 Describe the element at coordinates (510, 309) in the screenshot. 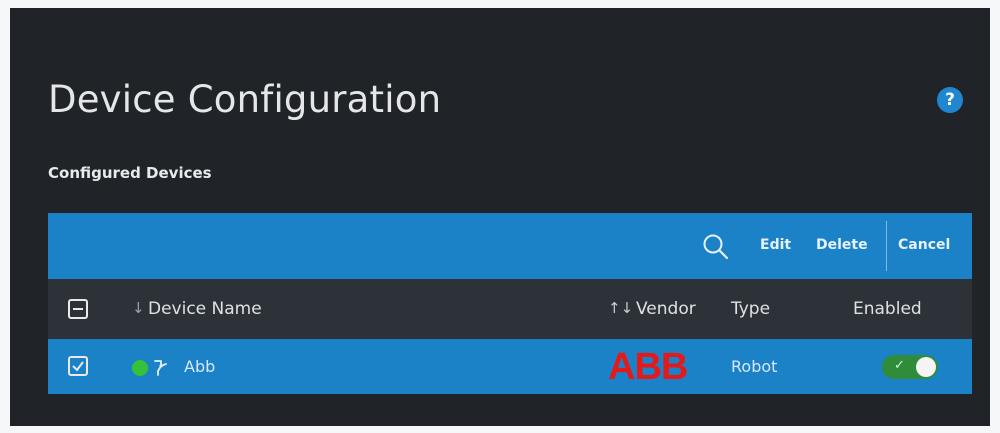

I see `table-header: ↓ Device Name ↑↓ Vendor Type Enabled` at that location.